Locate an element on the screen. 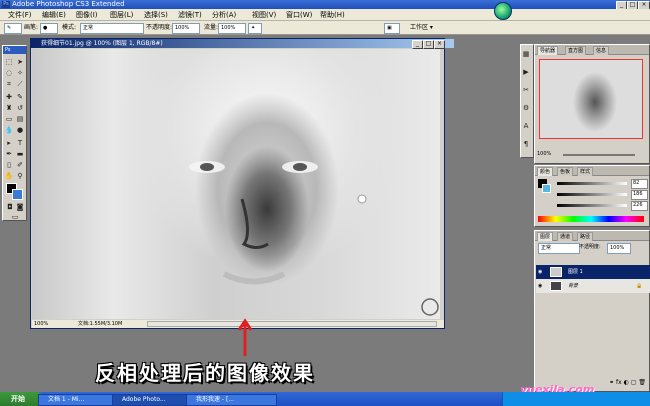 The image size is (650, 406). menu-help: 帮助(H) is located at coordinates (332, 15).